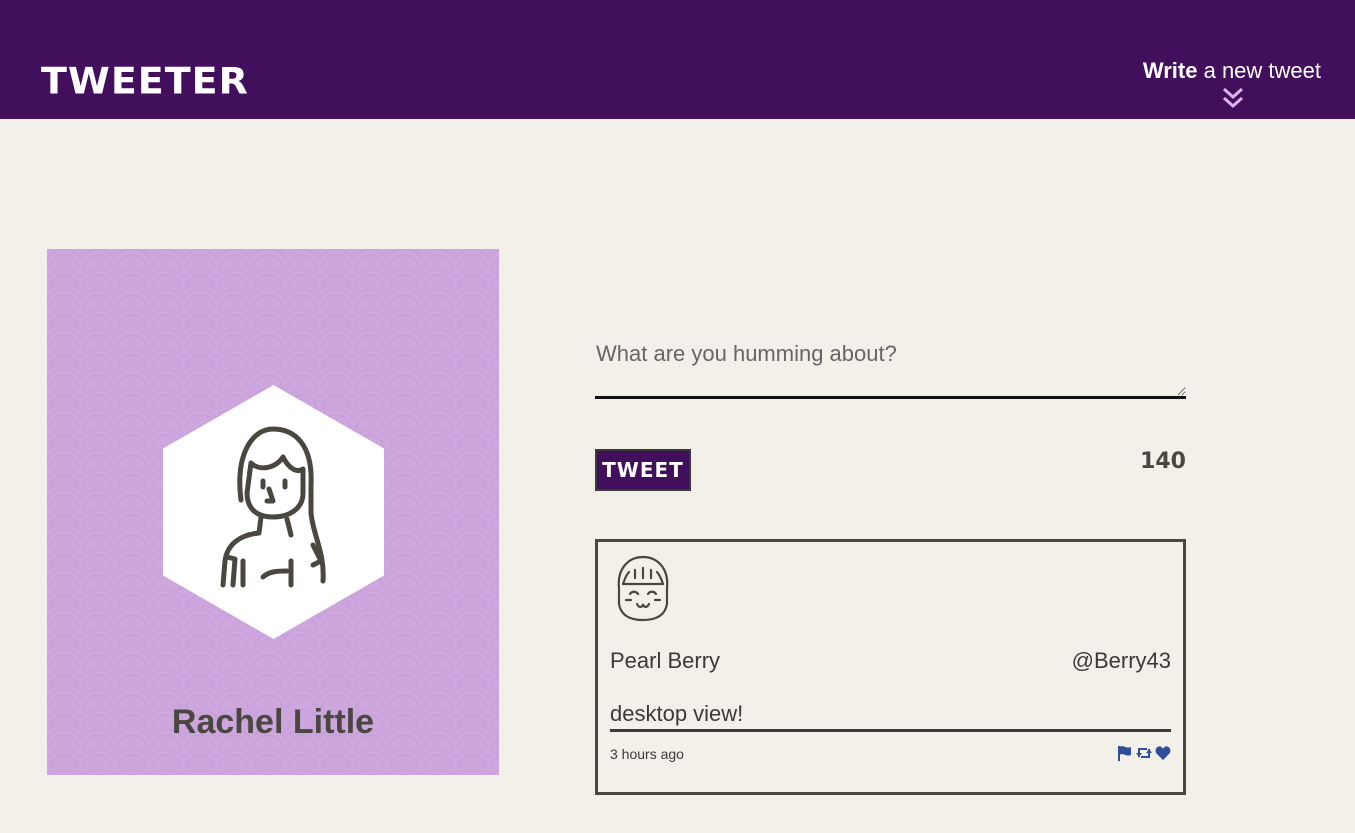  Describe the element at coordinates (1163, 461) in the screenshot. I see `character-counter: 140` at that location.